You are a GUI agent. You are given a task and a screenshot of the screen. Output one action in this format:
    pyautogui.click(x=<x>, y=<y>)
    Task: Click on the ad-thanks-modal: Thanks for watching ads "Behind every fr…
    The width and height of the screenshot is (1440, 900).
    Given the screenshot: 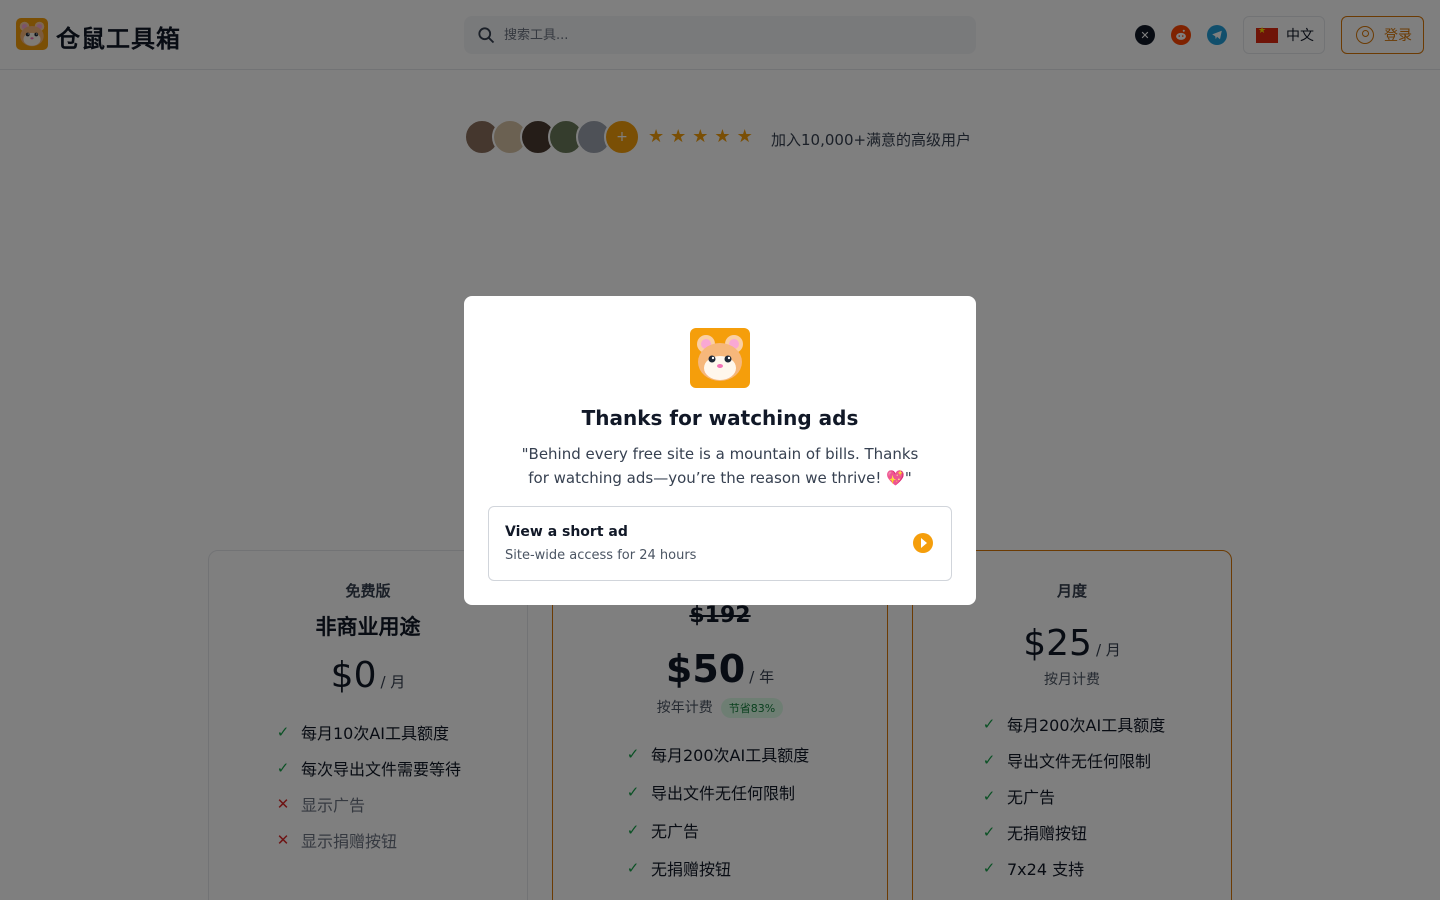 What is the action you would take?
    pyautogui.click(x=720, y=450)
    